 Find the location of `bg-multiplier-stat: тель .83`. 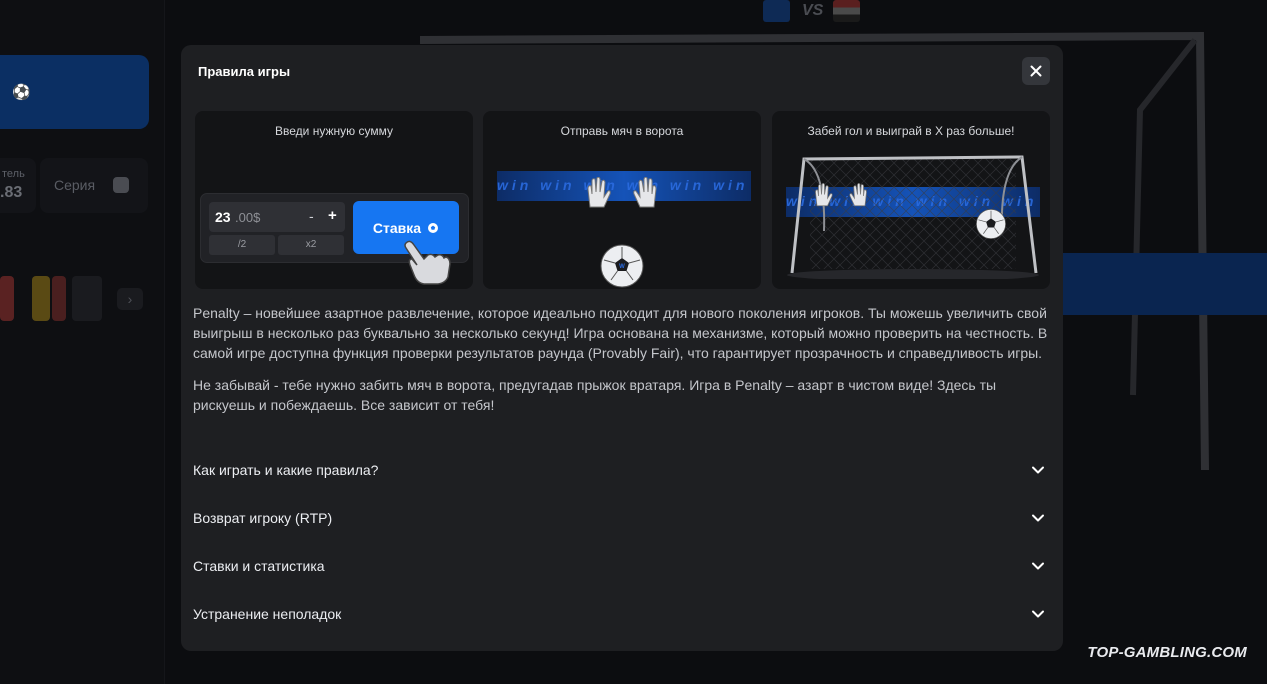

bg-multiplier-stat: тель .83 is located at coordinates (18, 185).